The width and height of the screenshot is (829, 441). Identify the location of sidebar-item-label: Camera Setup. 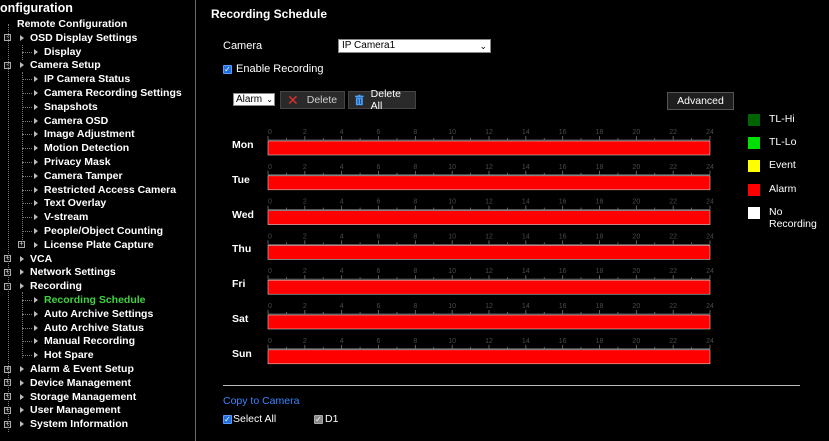
(65, 65).